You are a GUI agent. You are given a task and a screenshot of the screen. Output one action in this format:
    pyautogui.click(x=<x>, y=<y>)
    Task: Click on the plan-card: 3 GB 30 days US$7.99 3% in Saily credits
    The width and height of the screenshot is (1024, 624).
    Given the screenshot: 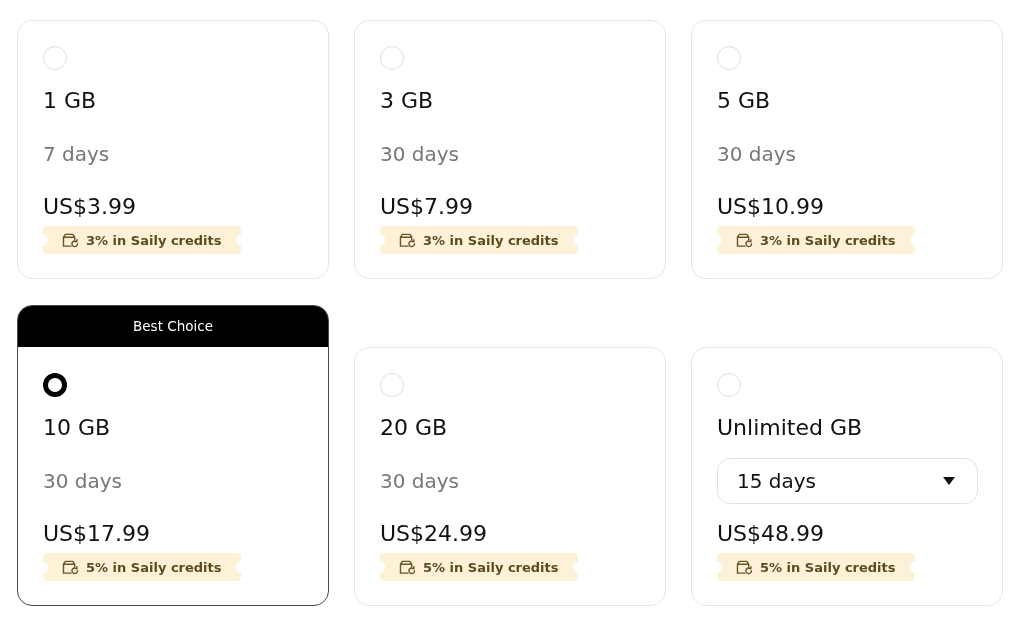 What is the action you would take?
    pyautogui.click(x=510, y=149)
    